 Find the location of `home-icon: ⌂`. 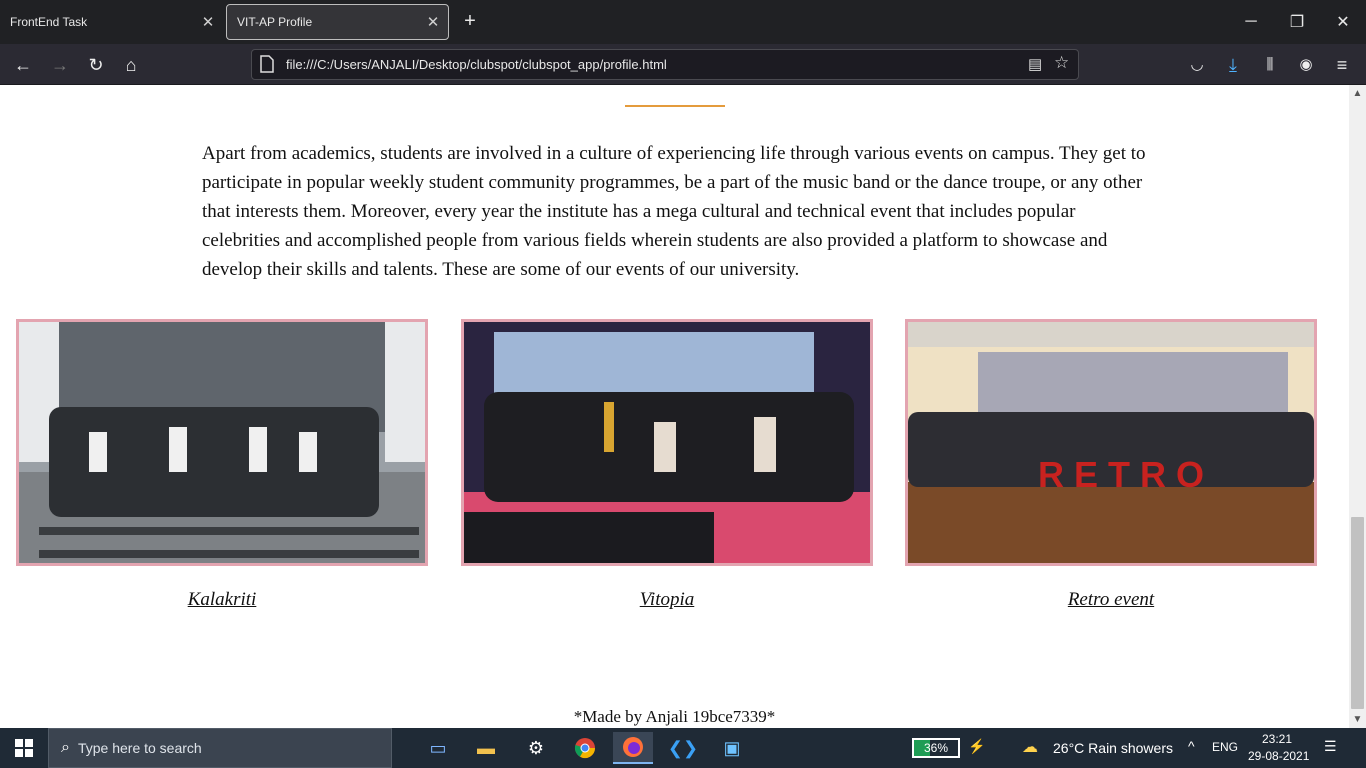

home-icon: ⌂ is located at coordinates (131, 65).